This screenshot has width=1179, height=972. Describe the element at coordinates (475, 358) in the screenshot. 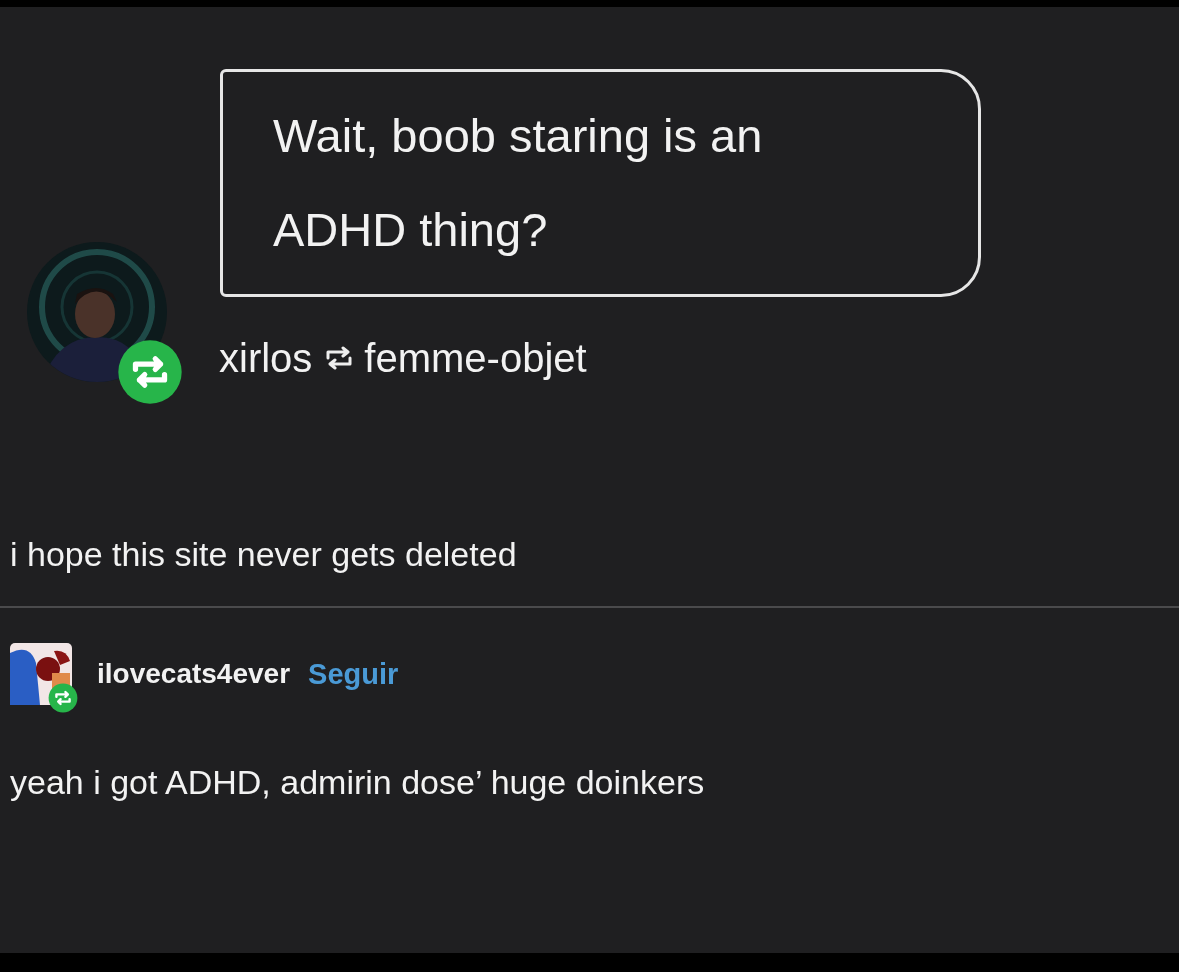

I see `username: femme-objet` at that location.